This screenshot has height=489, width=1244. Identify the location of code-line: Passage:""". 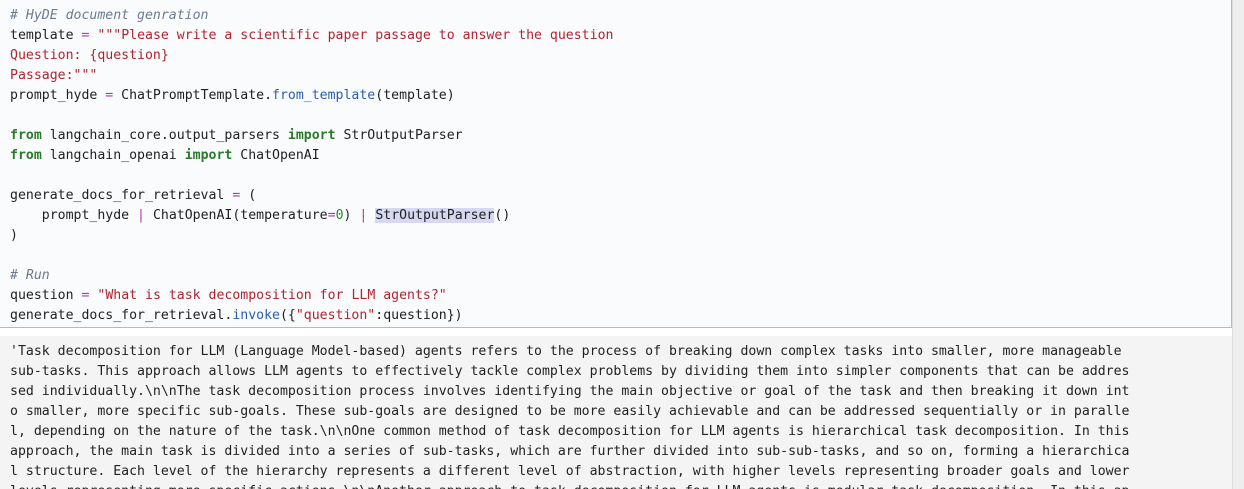
(311, 76).